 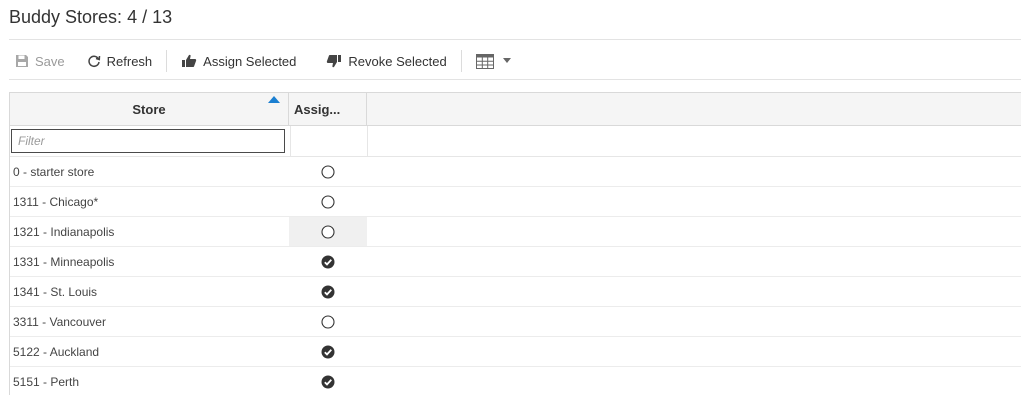 I want to click on table-row: 0 - starter store, so click(x=515, y=172).